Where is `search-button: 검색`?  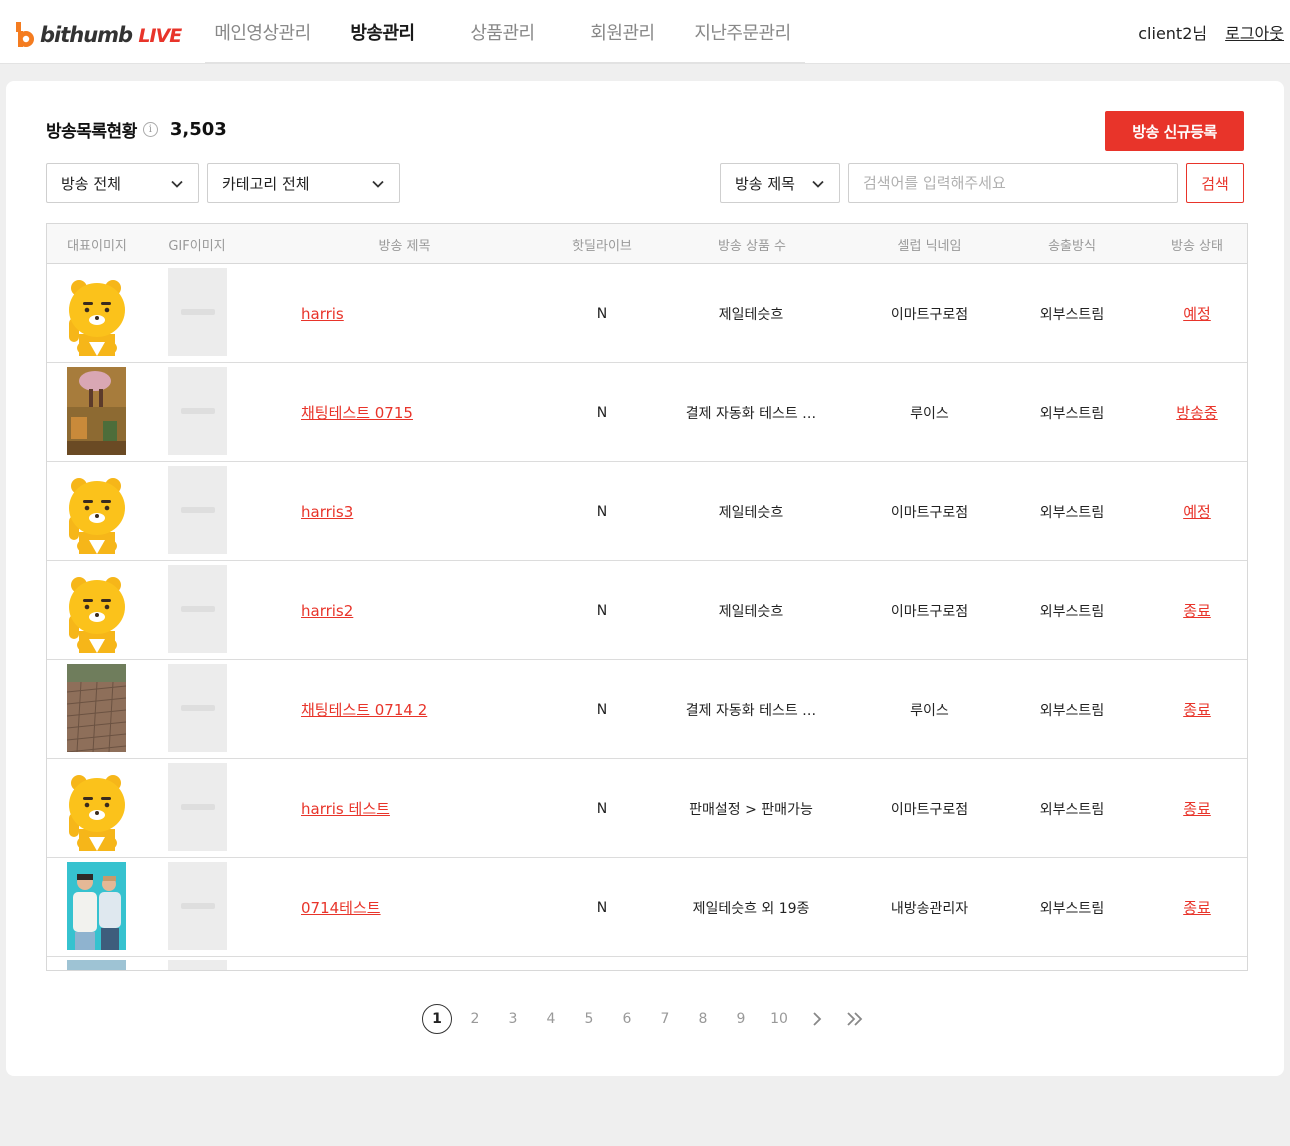
search-button: 검색 is located at coordinates (1215, 183).